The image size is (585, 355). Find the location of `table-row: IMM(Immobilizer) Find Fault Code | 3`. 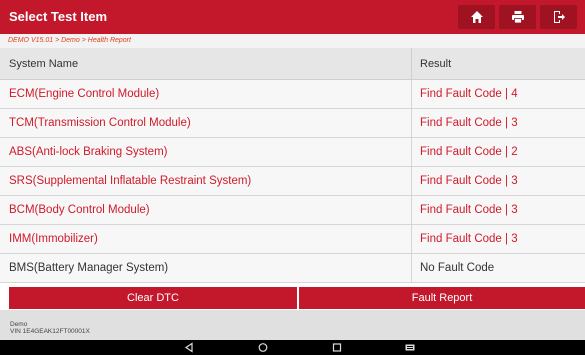

table-row: IMM(Immobilizer) Find Fault Code | 3 is located at coordinates (292, 239).